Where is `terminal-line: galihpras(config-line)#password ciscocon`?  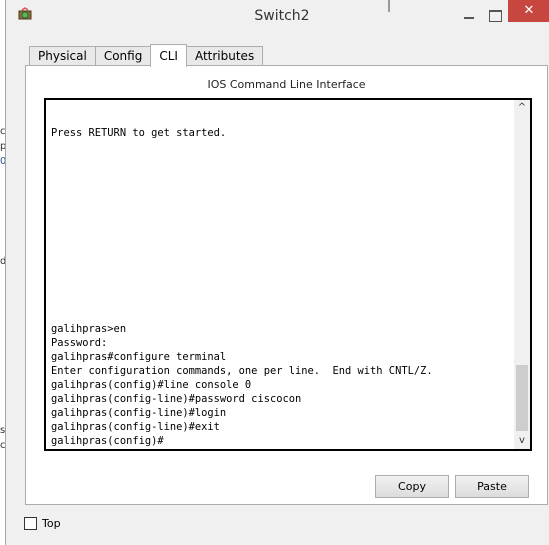 terminal-line: galihpras(config-line)#password ciscocon is located at coordinates (176, 399).